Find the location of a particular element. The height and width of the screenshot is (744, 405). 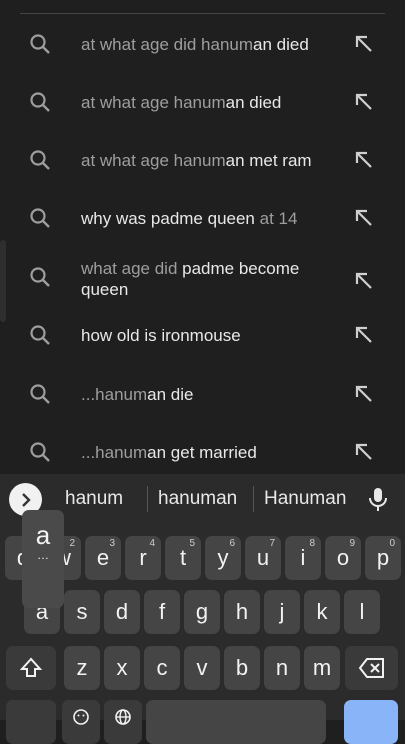

suggestion-item: at what age hanuman died is located at coordinates (202, 106).